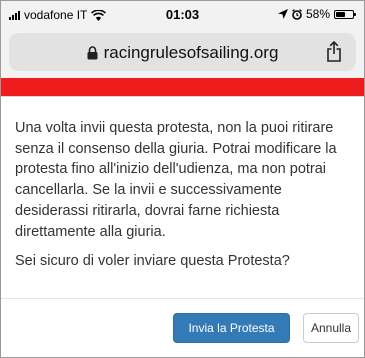 The width and height of the screenshot is (365, 358). What do you see at coordinates (182, 14) in the screenshot?
I see `status-bar: vodafone IT 01:03 58%` at bounding box center [182, 14].